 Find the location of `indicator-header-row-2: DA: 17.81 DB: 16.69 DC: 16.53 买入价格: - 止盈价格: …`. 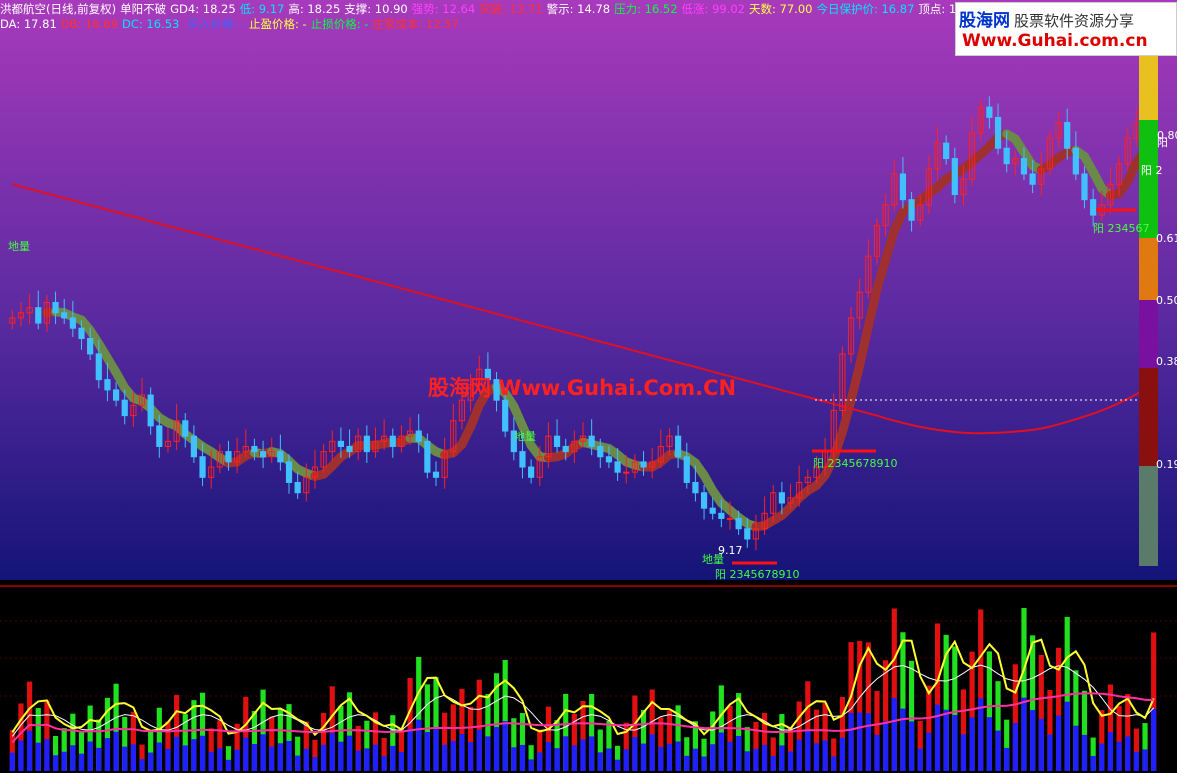

indicator-header-row-2: DA: 17.81 DB: 16.69 DC: 16.53 买入价格: - 止盈价格: … is located at coordinates (231, 24).